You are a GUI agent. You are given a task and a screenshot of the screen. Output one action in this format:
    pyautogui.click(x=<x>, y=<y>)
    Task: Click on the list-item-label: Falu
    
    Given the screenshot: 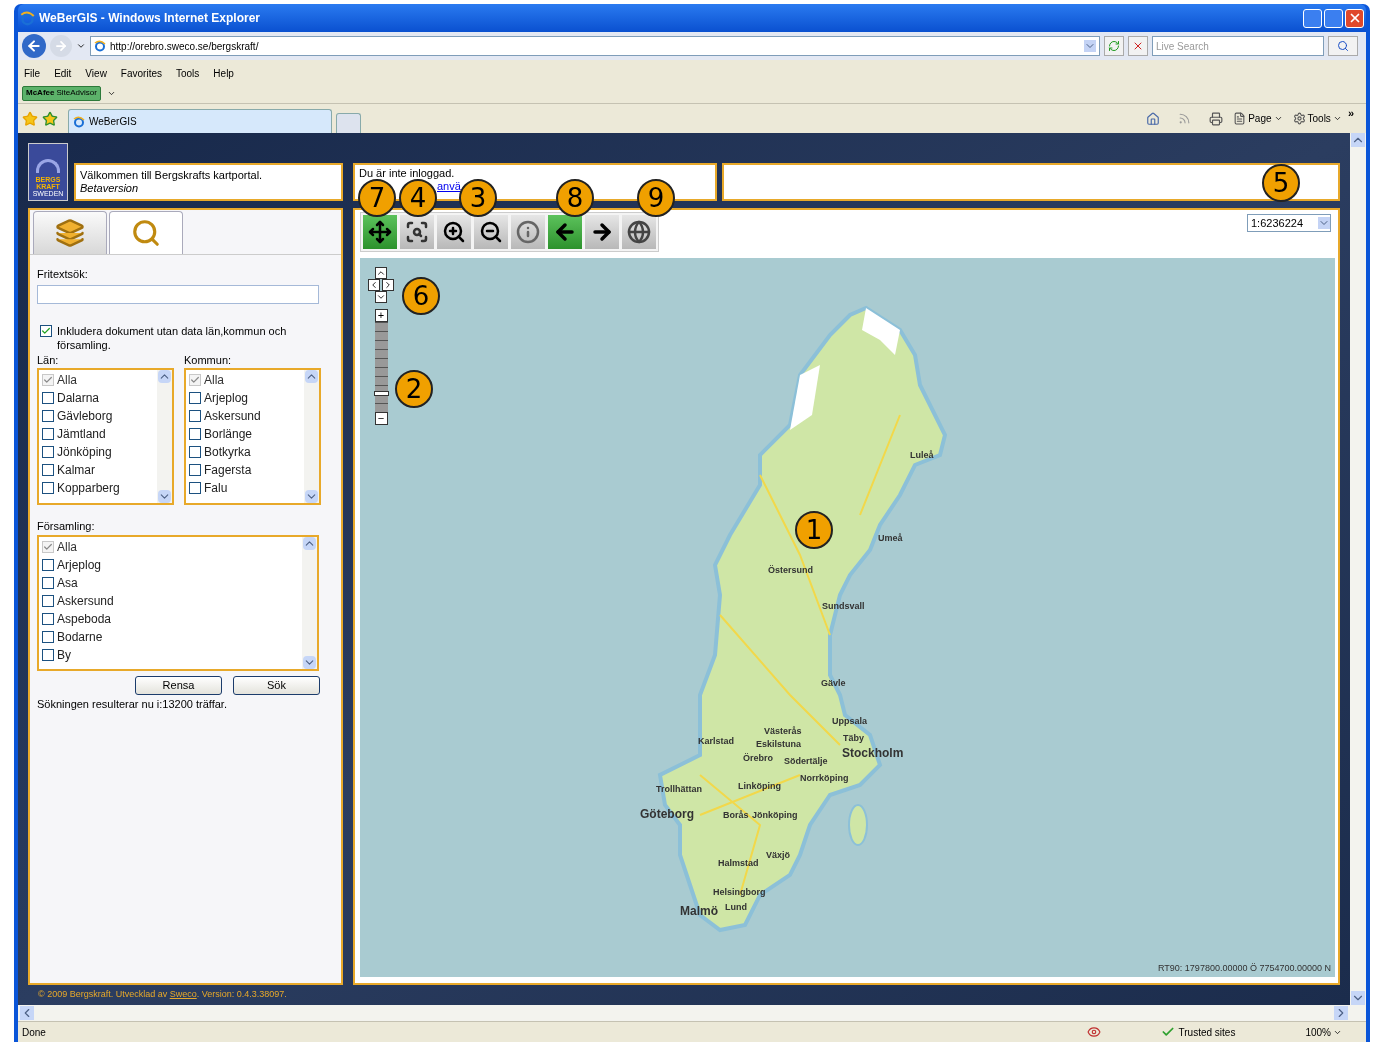 What is the action you would take?
    pyautogui.click(x=216, y=488)
    